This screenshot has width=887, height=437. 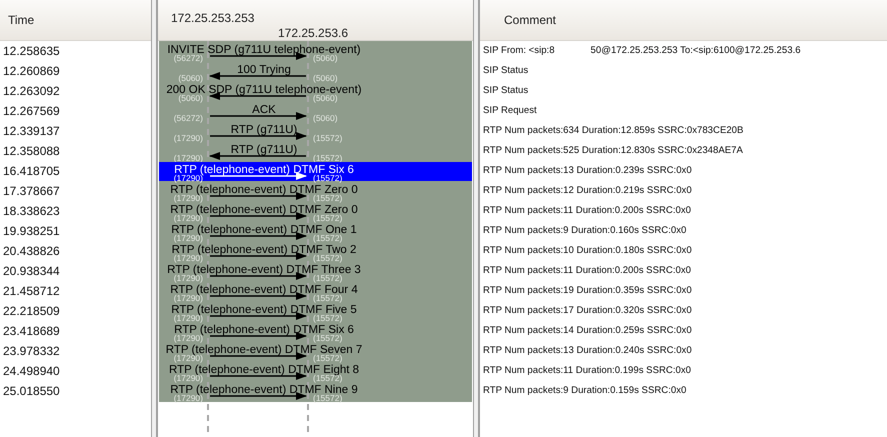 What do you see at coordinates (264, 290) in the screenshot?
I see `message-label: RTP (telephone-event) DTMF Four 4` at bounding box center [264, 290].